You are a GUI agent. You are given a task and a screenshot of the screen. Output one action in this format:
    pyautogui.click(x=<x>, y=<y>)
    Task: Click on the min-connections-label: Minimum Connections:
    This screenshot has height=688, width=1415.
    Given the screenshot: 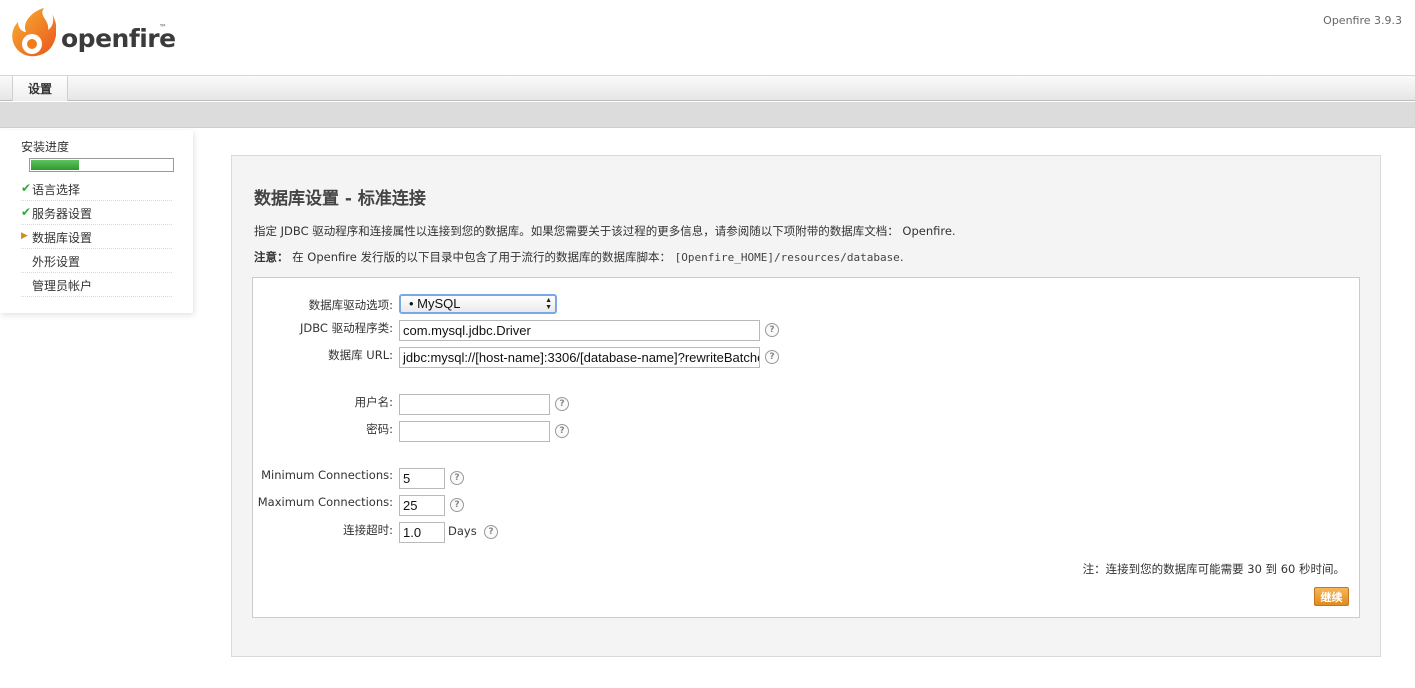 What is the action you would take?
    pyautogui.click(x=327, y=475)
    